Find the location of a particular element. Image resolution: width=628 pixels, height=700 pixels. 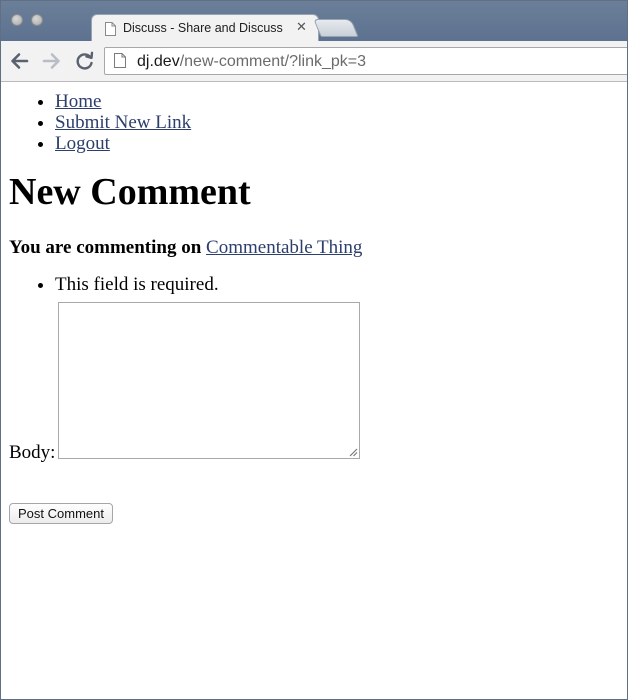

error-item: This field is required. is located at coordinates (337, 285).